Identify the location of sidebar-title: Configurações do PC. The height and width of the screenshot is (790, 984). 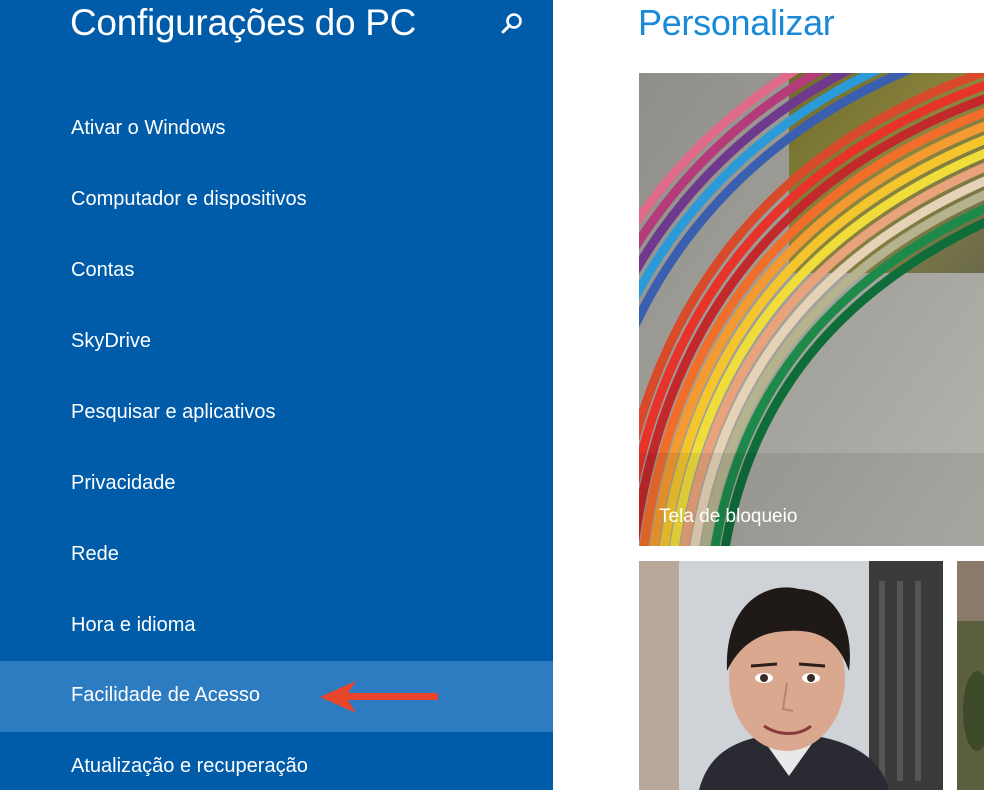
(243, 22).